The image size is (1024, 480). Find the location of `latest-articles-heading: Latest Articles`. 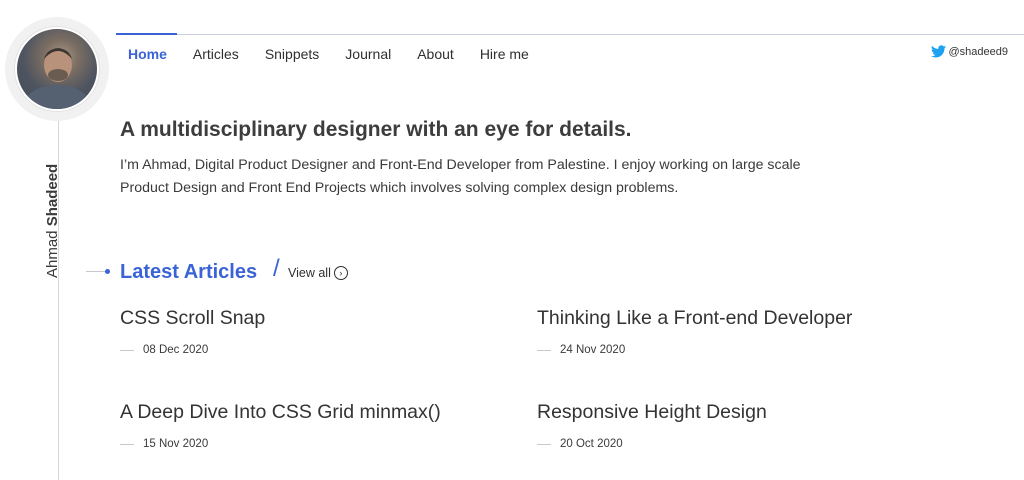

latest-articles-heading: Latest Articles is located at coordinates (189, 272).